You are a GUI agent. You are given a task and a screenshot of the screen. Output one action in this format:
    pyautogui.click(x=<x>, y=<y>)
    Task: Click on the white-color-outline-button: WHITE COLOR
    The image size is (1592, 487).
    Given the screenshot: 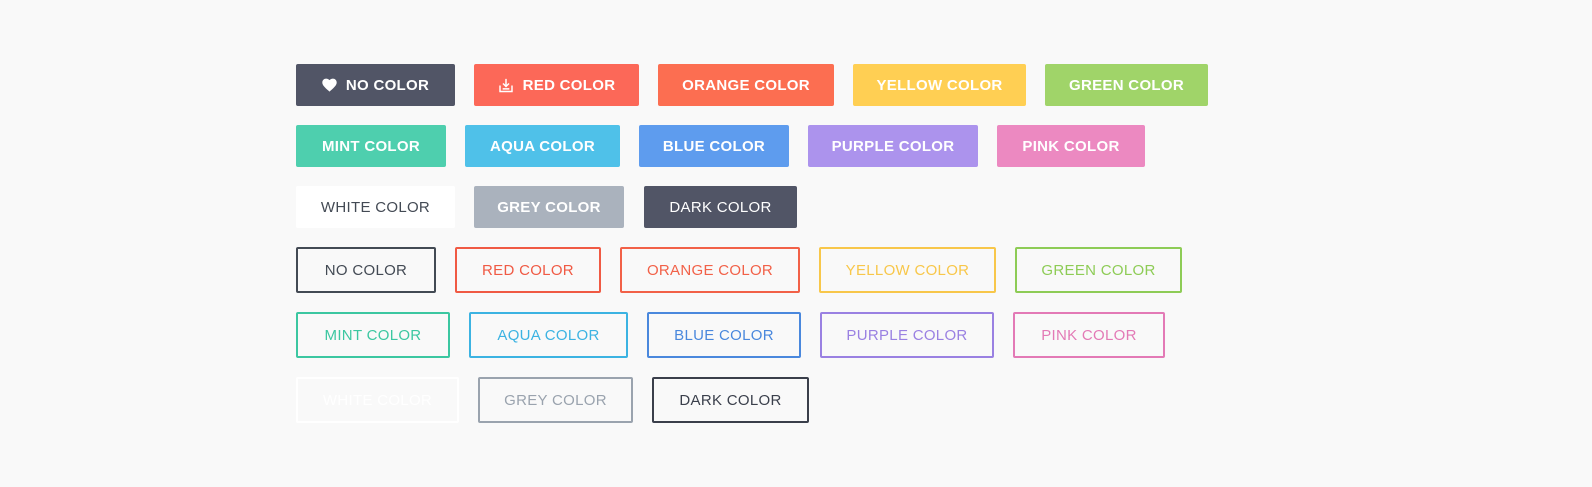 What is the action you would take?
    pyautogui.click(x=377, y=400)
    